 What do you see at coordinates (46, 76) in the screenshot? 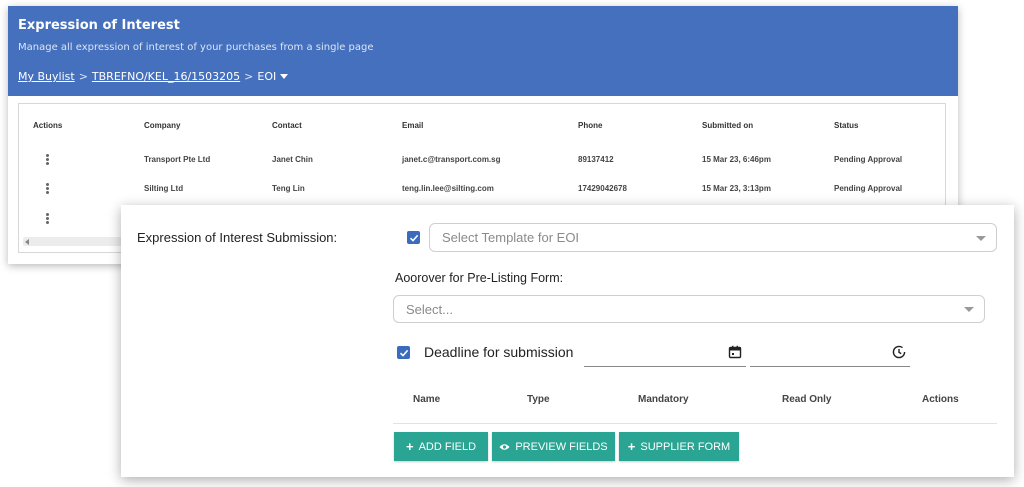
I see `breadcrumb-my-buylist: My Buylist` at bounding box center [46, 76].